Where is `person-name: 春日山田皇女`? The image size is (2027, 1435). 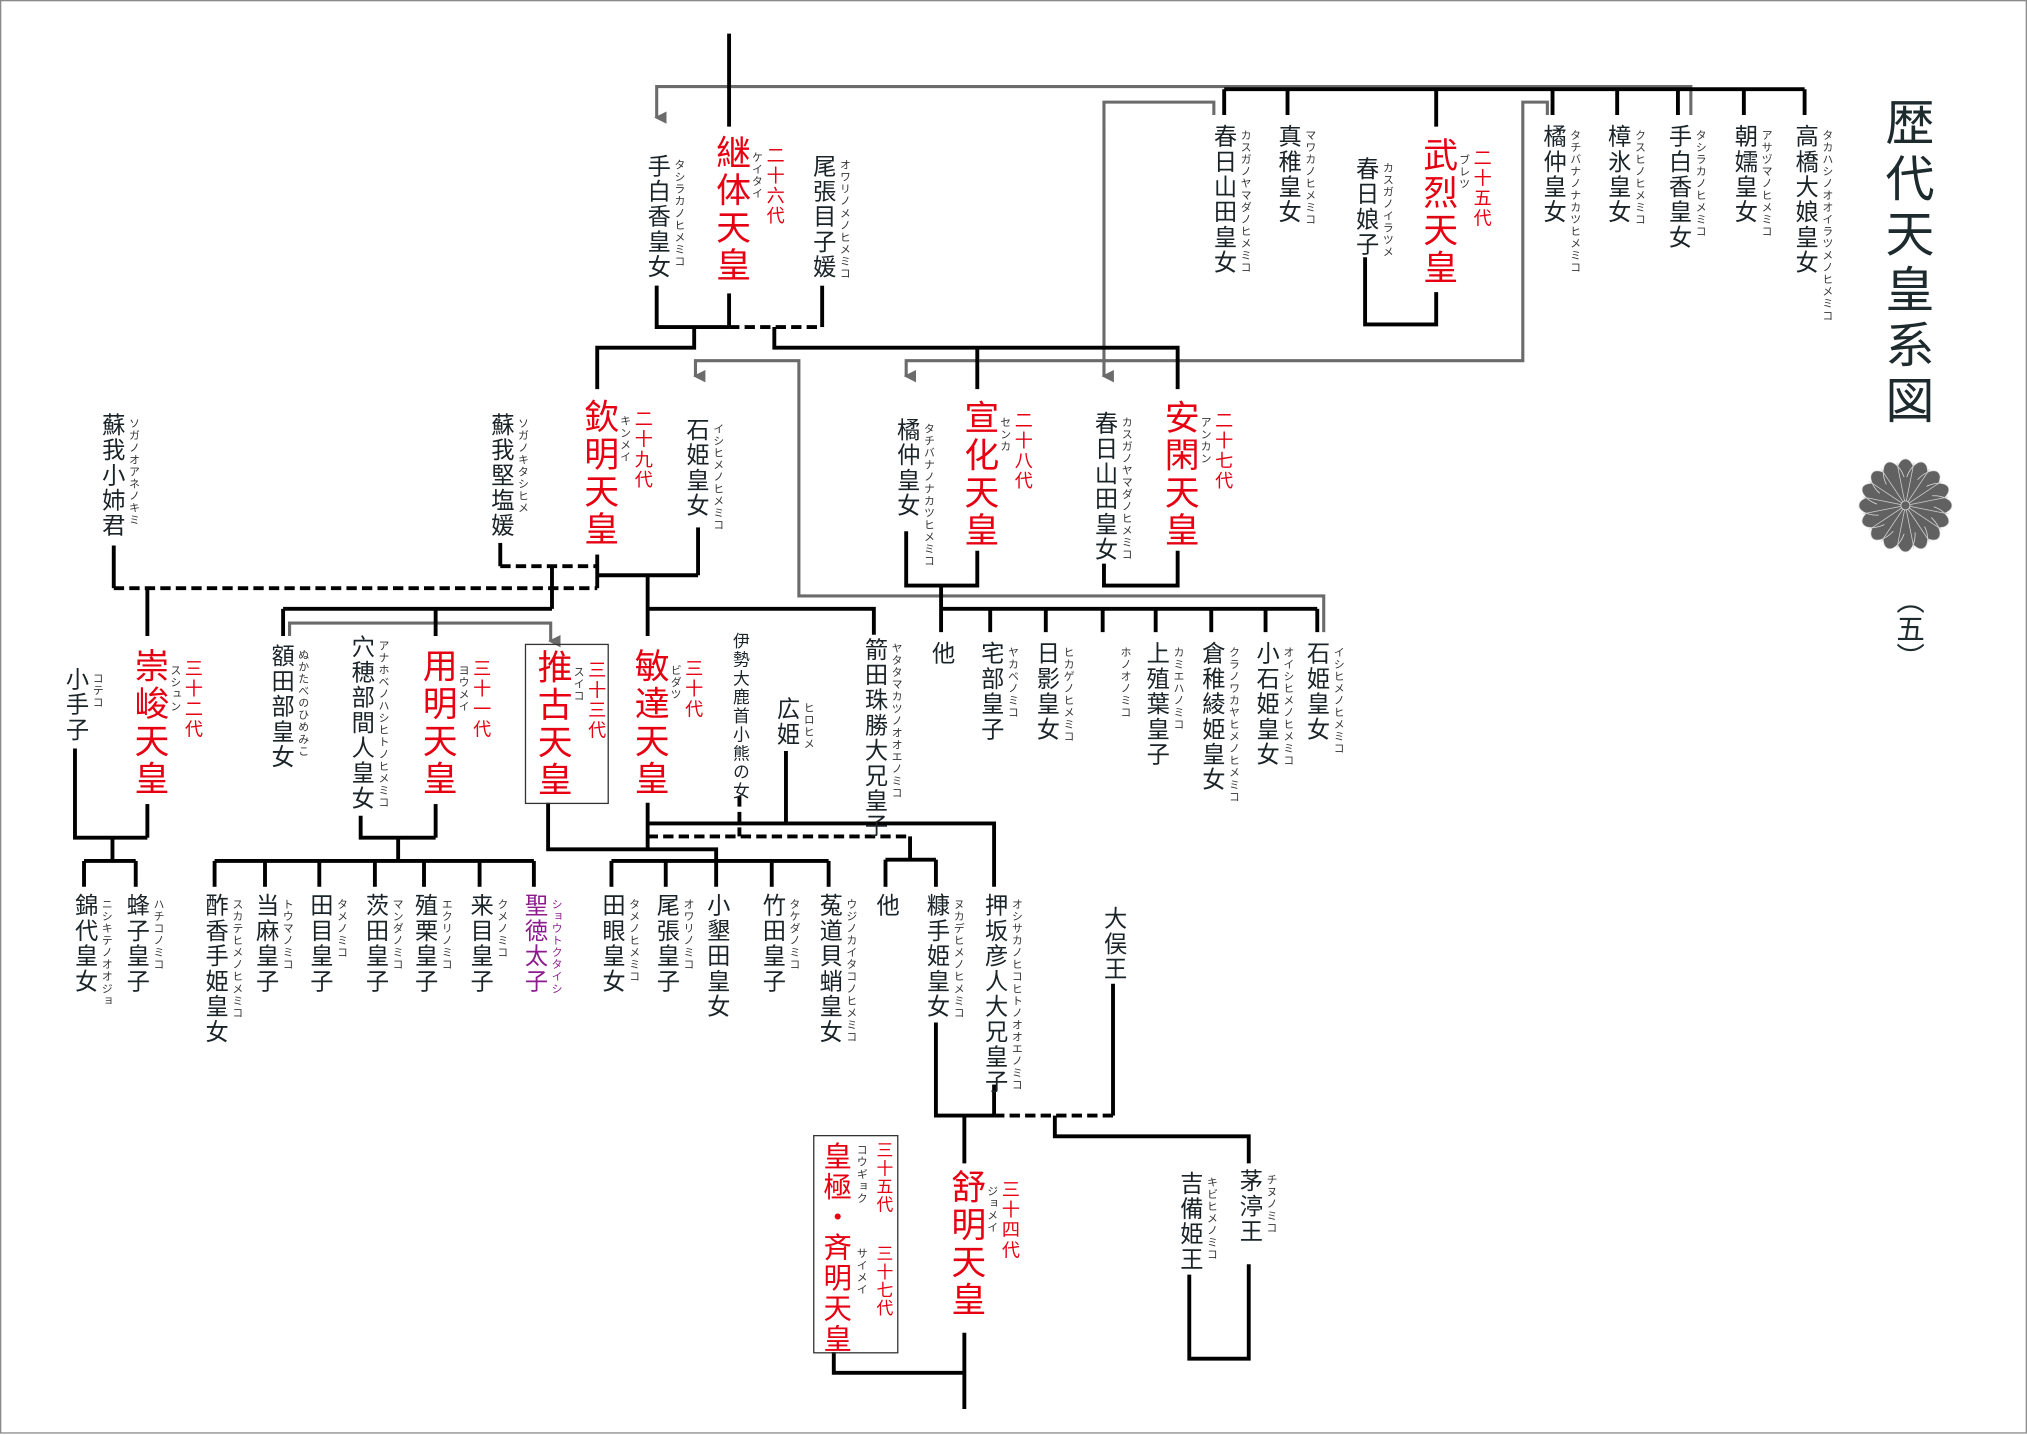
person-name: 春日山田皇女 is located at coordinates (1223, 200).